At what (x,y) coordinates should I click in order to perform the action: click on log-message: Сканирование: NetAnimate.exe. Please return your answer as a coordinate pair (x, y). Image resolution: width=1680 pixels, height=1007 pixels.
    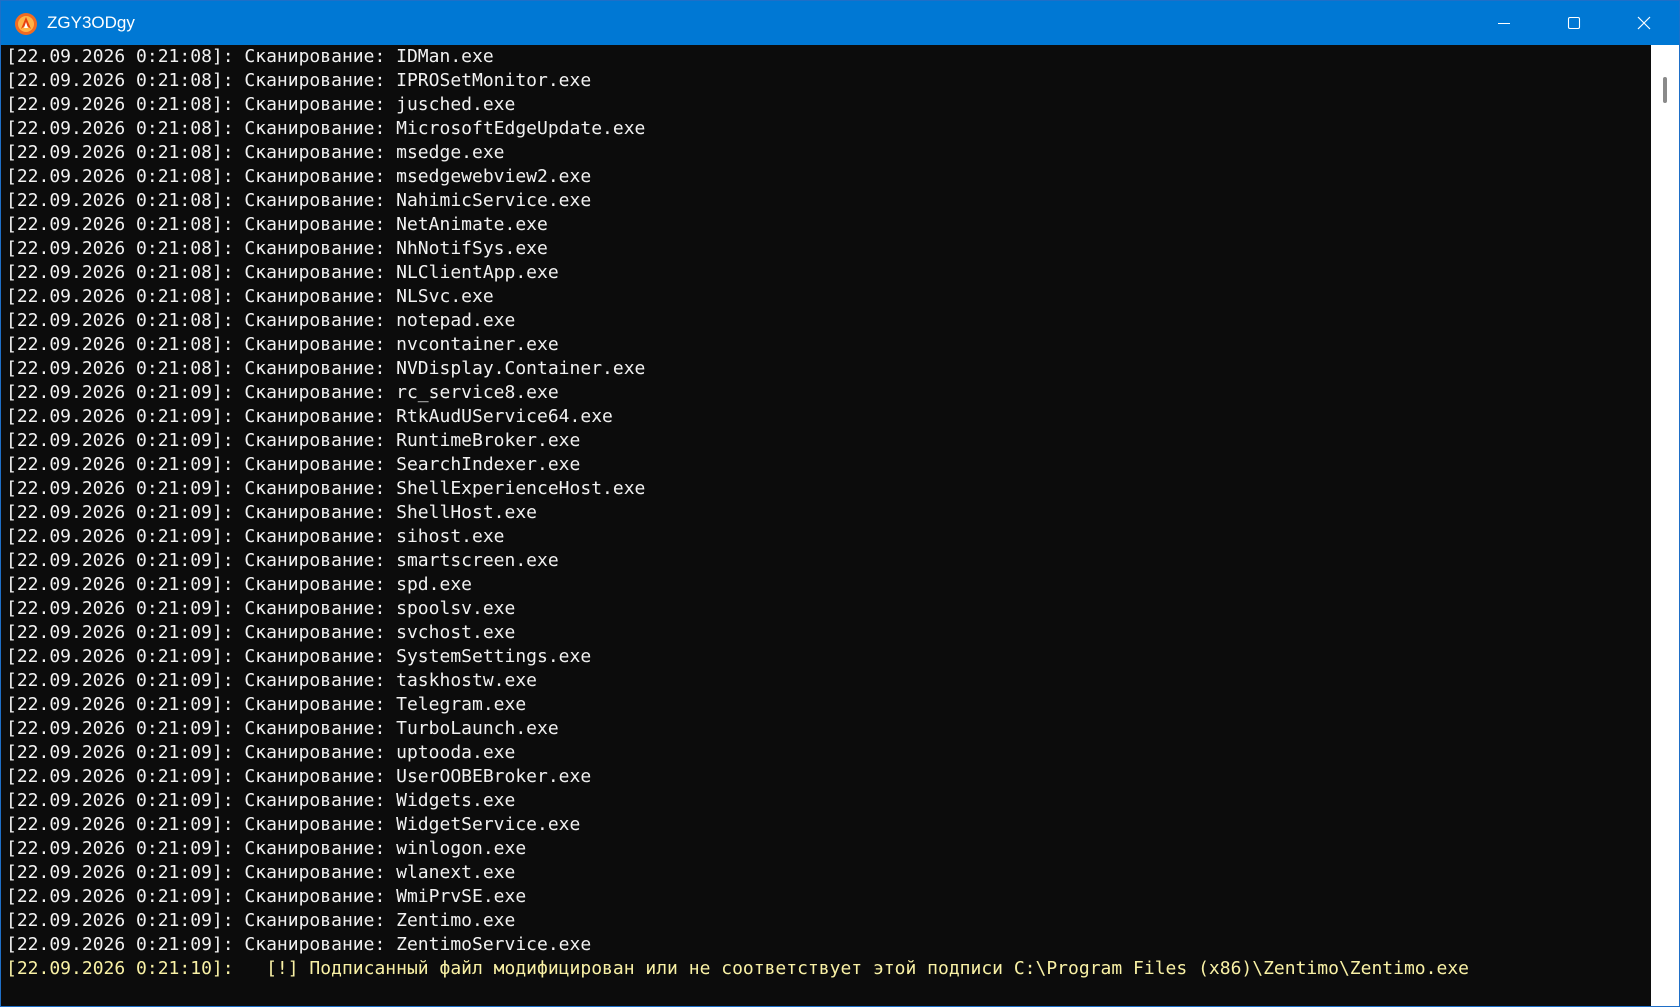
    Looking at the image, I should click on (390, 224).